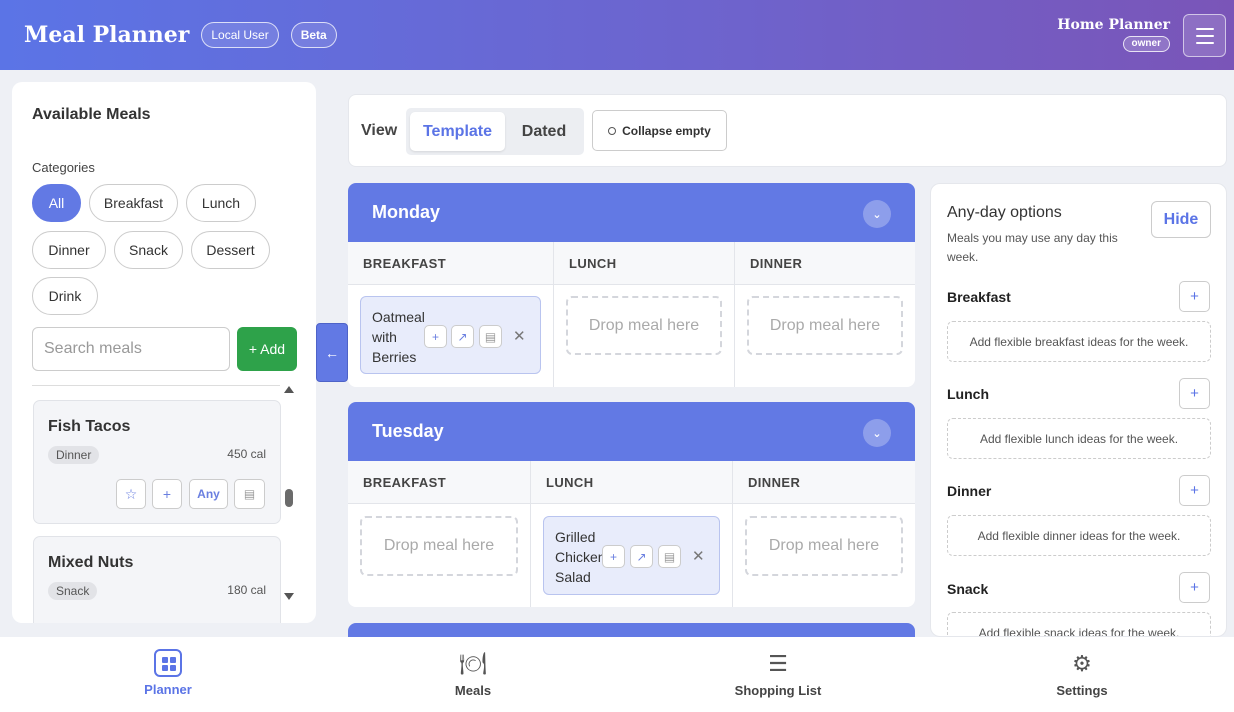 This screenshot has width=1234, height=712. Describe the element at coordinates (69, 250) in the screenshot. I see `category-chip-dinner: Dinner` at that location.